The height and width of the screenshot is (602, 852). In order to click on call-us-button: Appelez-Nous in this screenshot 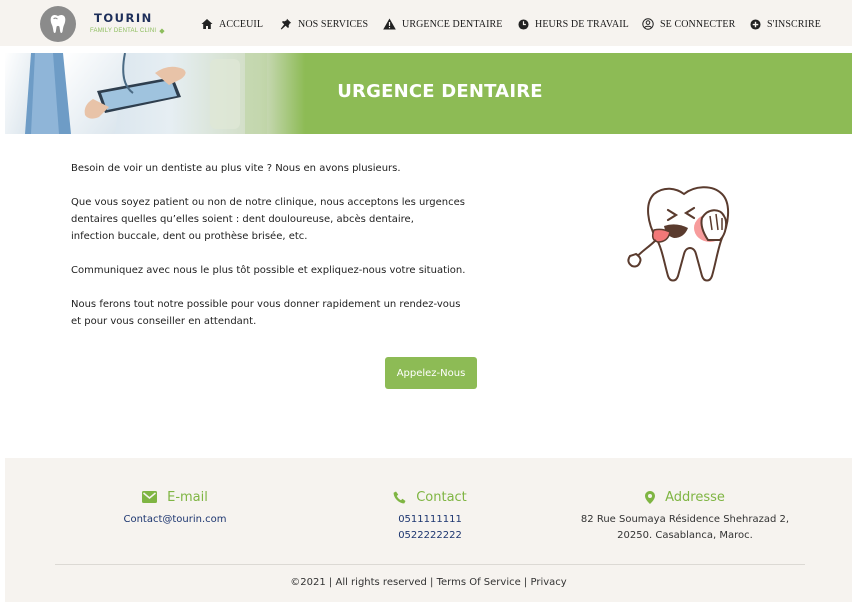, I will do `click(431, 373)`.